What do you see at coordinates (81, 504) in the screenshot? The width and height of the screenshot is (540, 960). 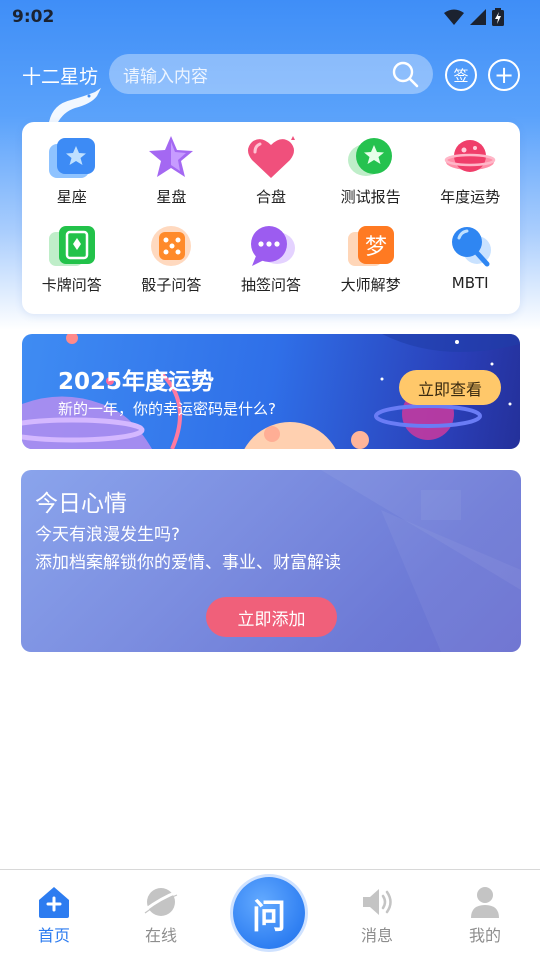 I see `mood-title: 今日心情` at bounding box center [81, 504].